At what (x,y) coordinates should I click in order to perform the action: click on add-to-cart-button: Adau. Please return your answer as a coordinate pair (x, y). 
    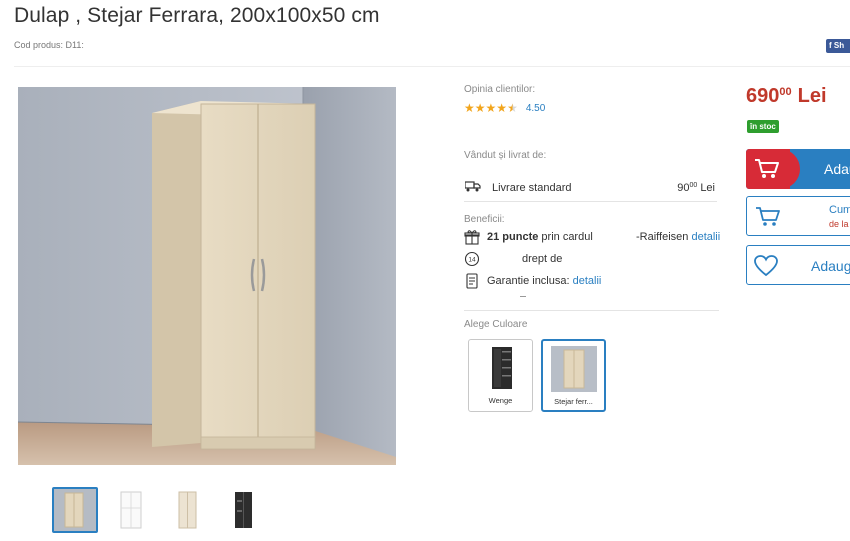
    Looking at the image, I should click on (798, 169).